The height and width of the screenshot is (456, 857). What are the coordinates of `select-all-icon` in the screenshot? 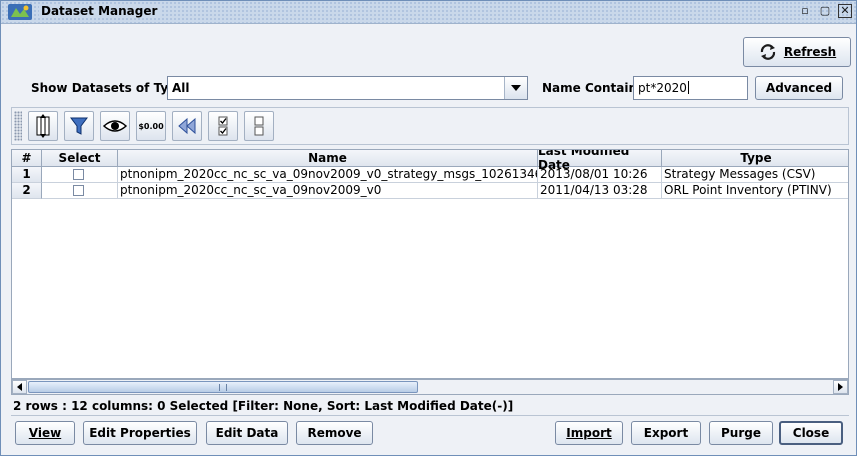 It's located at (223, 126).